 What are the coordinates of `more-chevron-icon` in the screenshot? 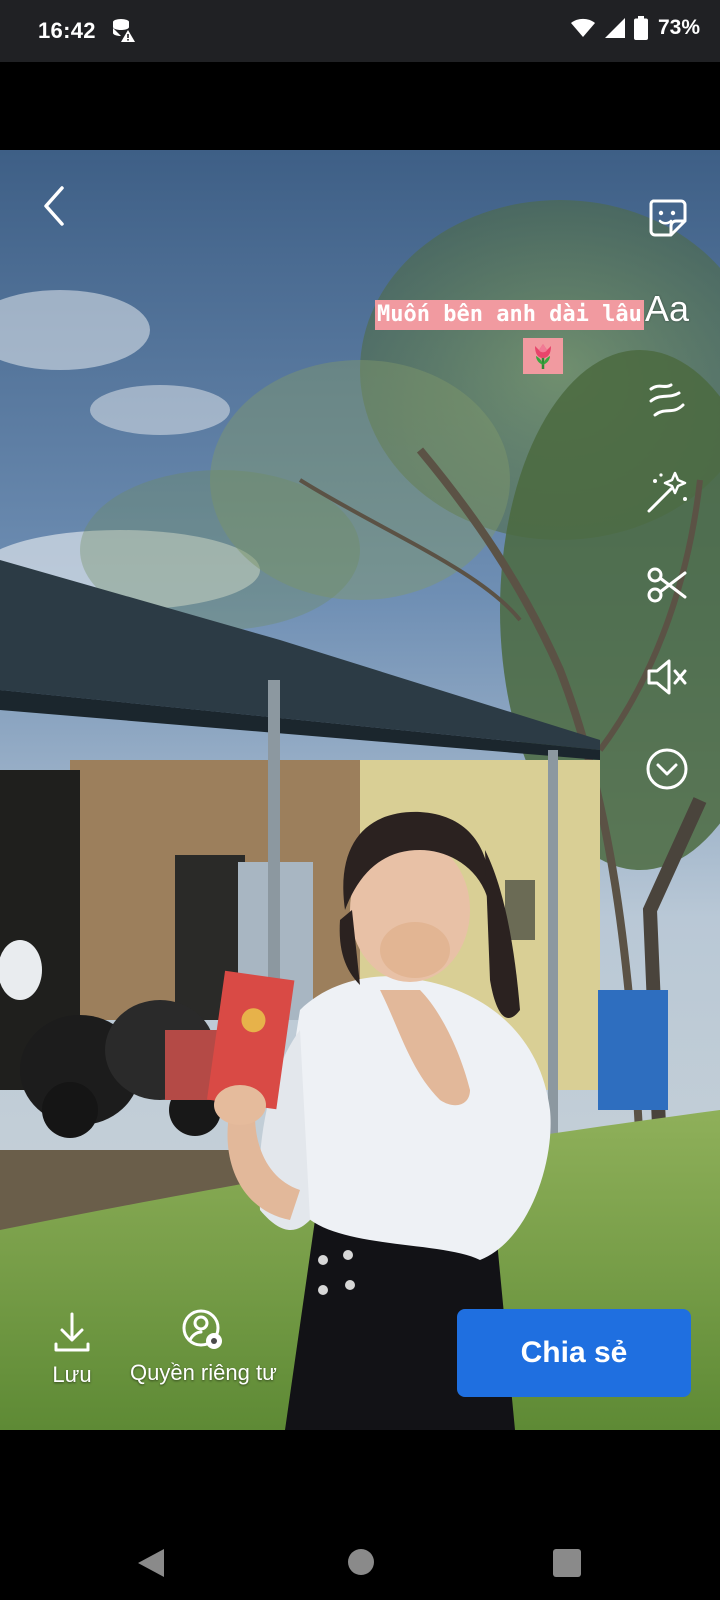 It's located at (667, 769).